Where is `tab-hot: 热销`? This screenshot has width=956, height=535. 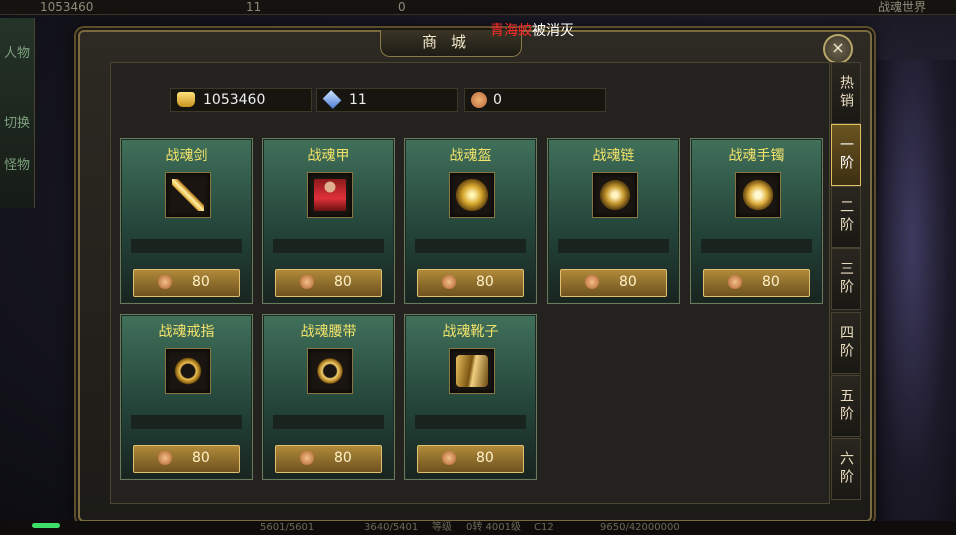
tab-hot: 热销 is located at coordinates (846, 93).